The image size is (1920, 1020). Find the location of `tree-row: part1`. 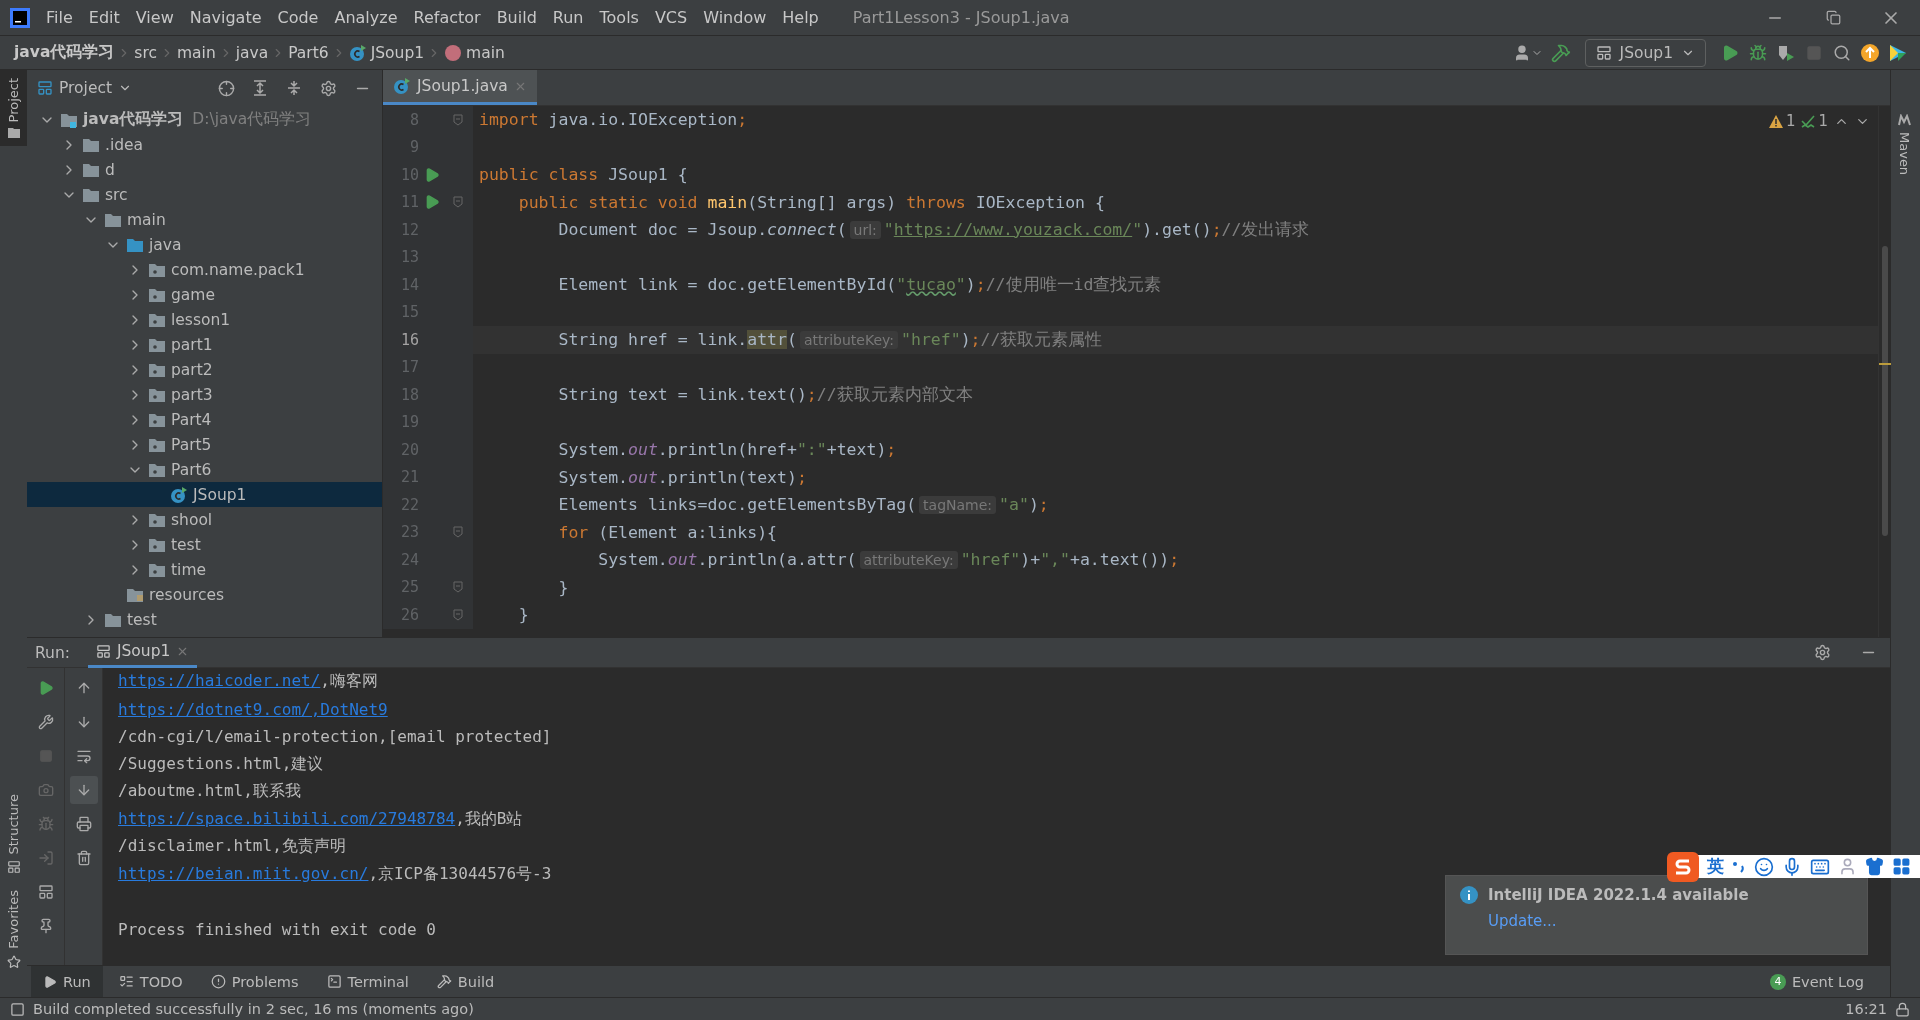

tree-row: part1 is located at coordinates (204, 344).